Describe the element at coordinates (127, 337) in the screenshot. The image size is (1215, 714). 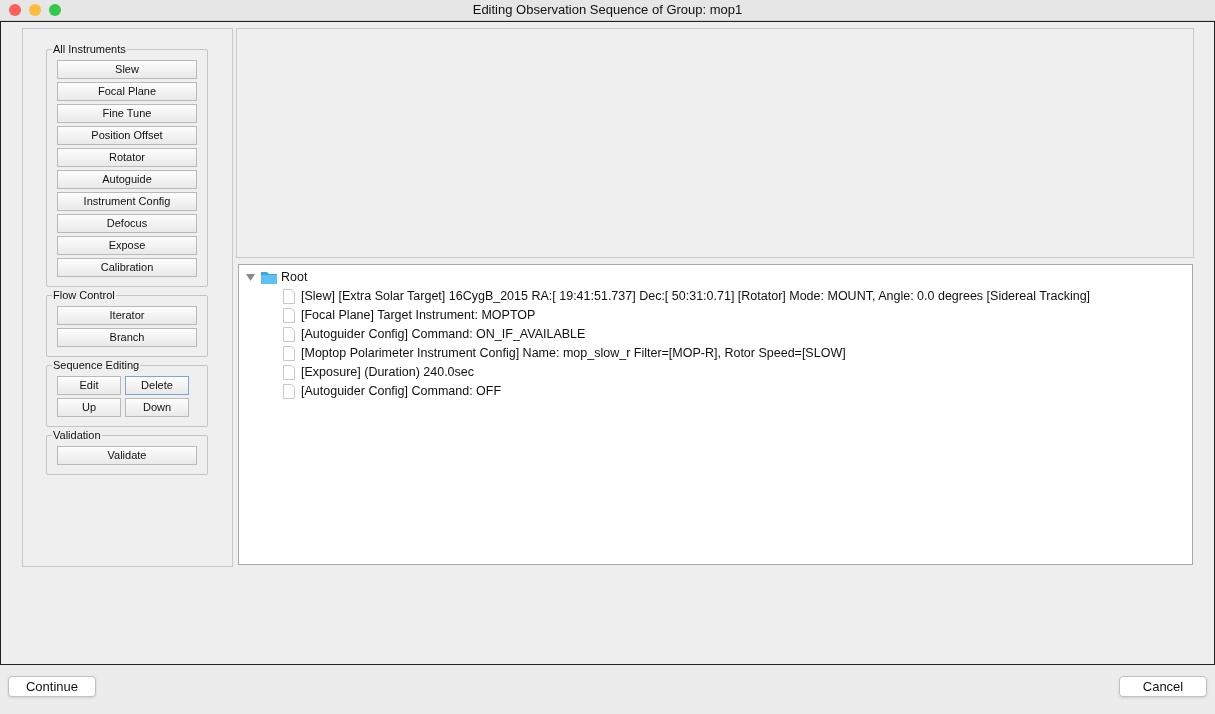
I see `palette-button: Branch` at that location.